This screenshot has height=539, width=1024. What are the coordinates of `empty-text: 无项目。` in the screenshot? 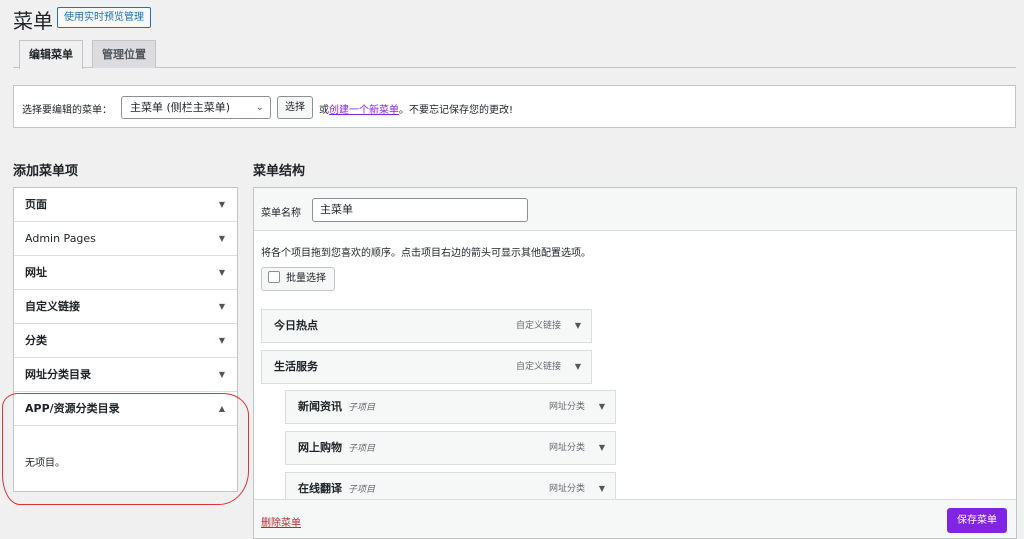 It's located at (45, 463).